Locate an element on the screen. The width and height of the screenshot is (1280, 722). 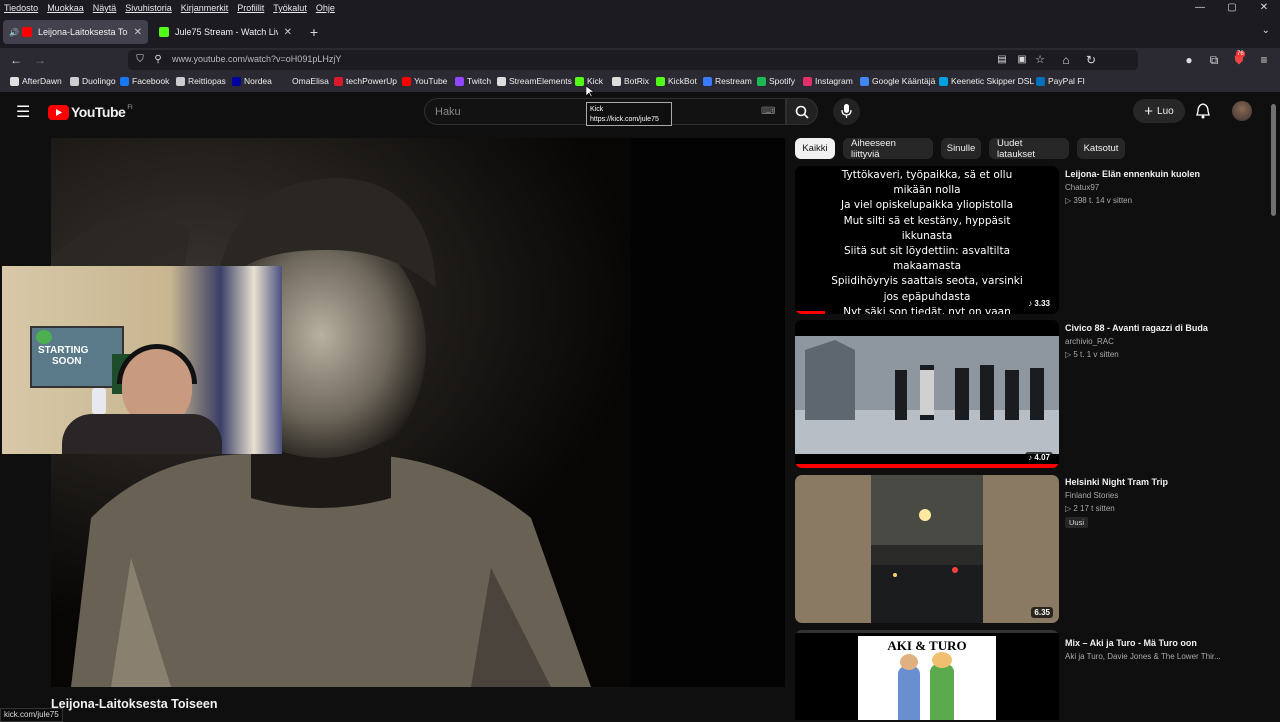
menu-item-tools: Työkalut is located at coordinates (290, 8).